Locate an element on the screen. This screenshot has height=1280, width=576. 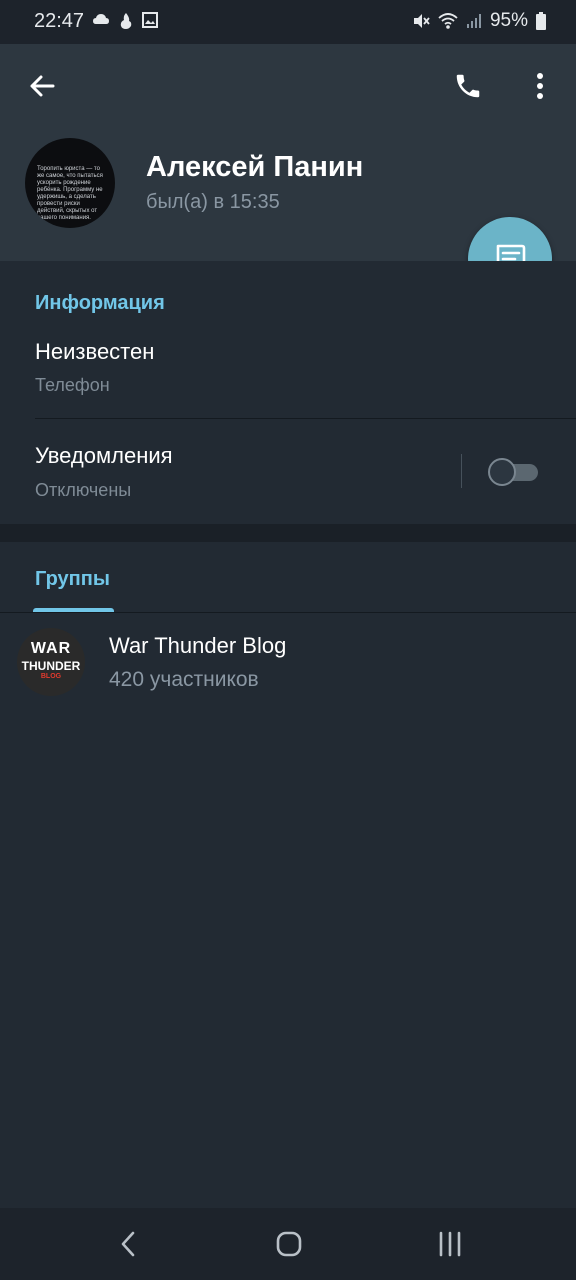
profile-name: Алексей Панин is located at coordinates (255, 167).